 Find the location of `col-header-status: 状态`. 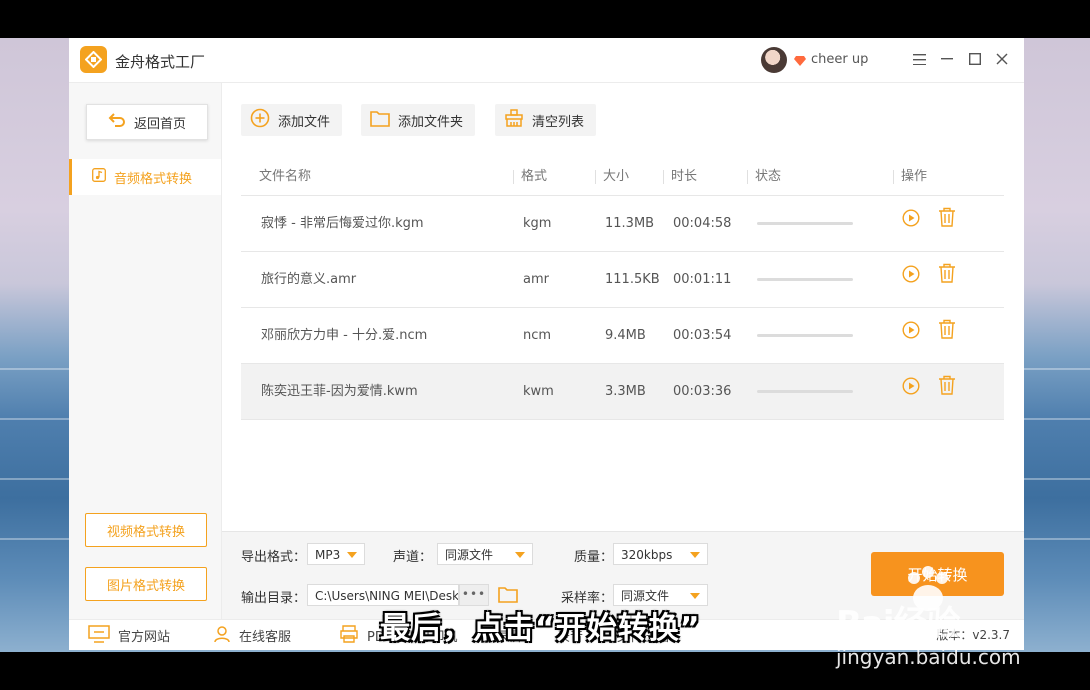

col-header-status: 状态 is located at coordinates (768, 176).